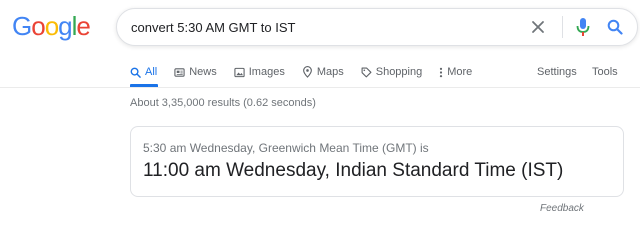  I want to click on settings-link: Settings, so click(557, 72).